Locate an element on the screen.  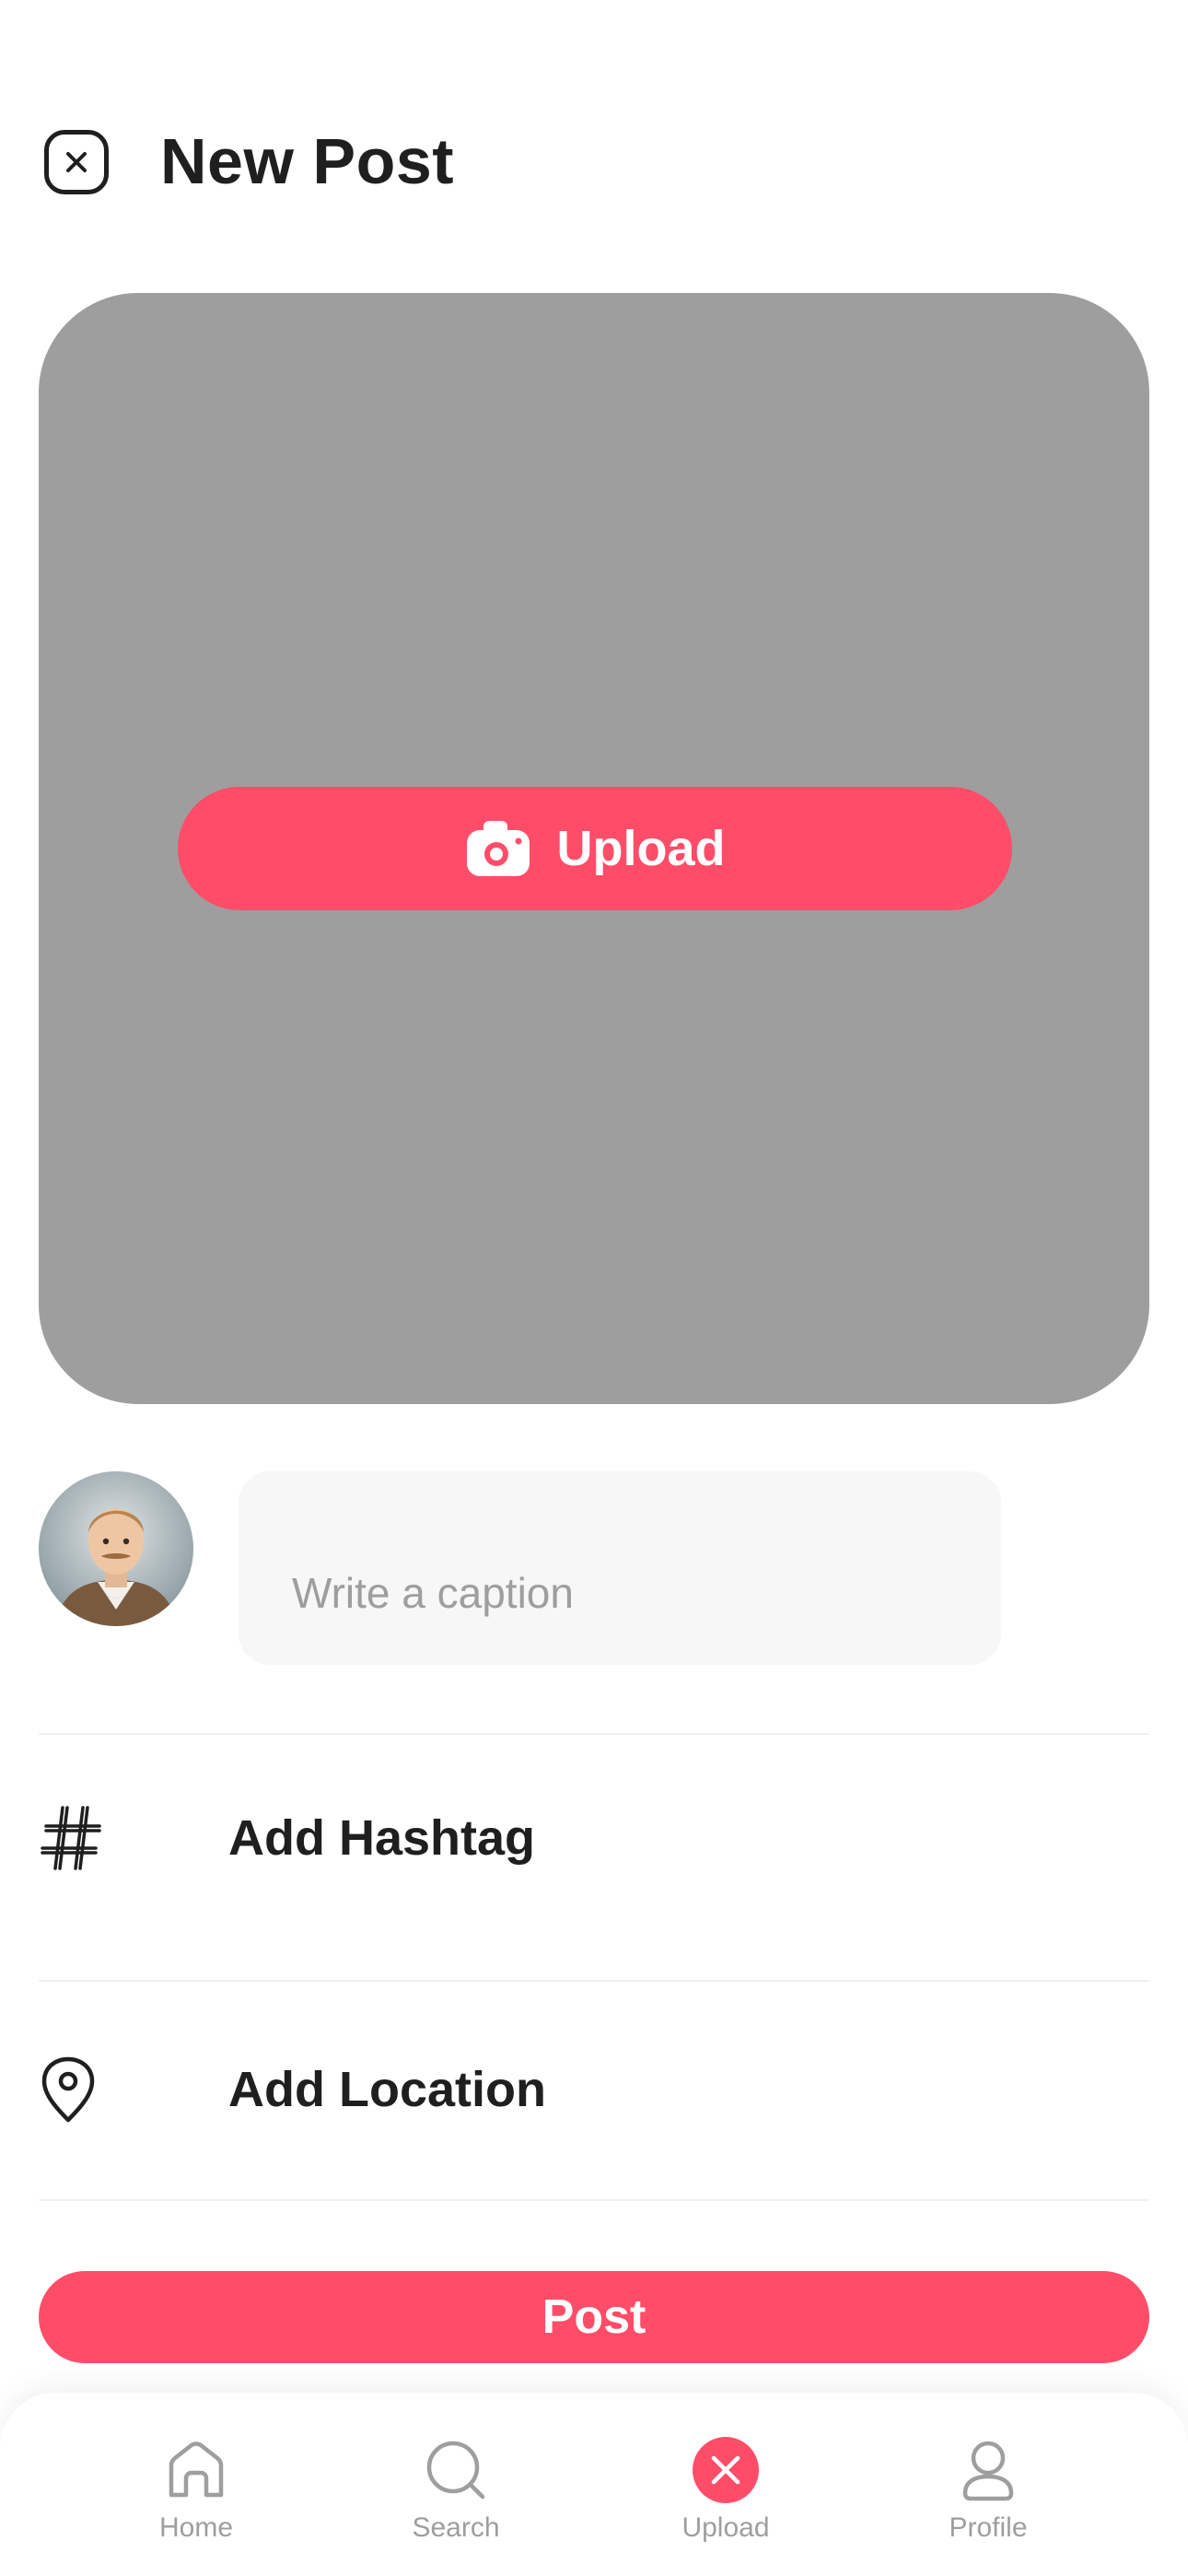
profile-icon is located at coordinates (988, 2470).